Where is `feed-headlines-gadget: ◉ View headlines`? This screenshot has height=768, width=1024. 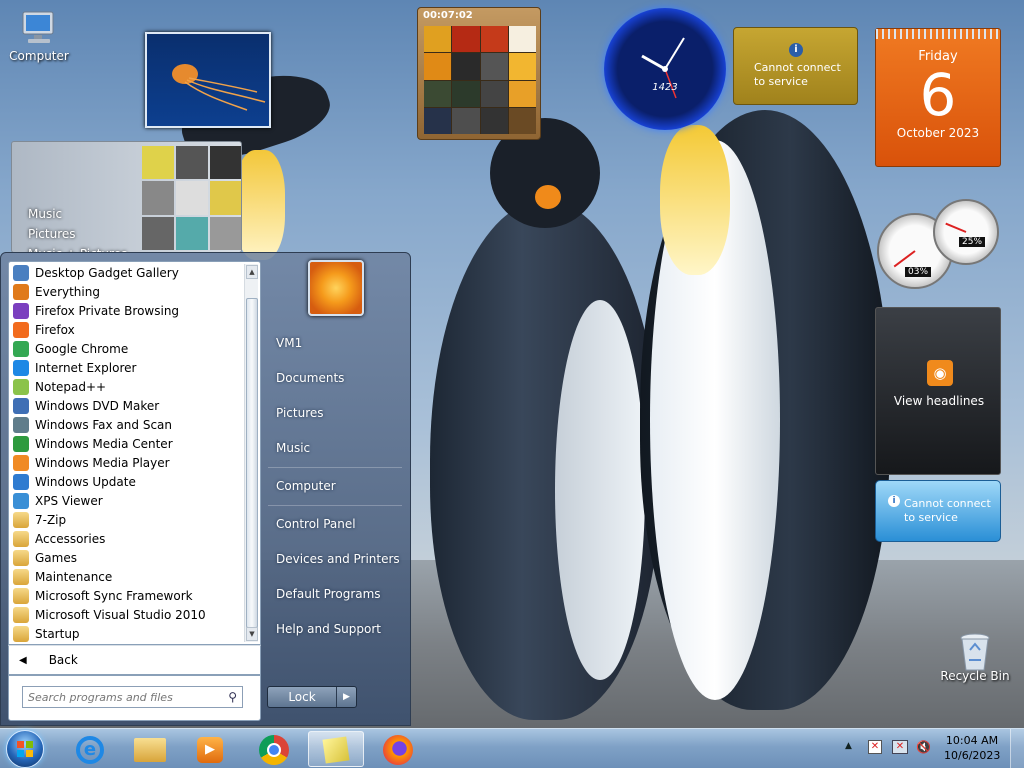
feed-headlines-gadget: ◉ View headlines is located at coordinates (938, 391).